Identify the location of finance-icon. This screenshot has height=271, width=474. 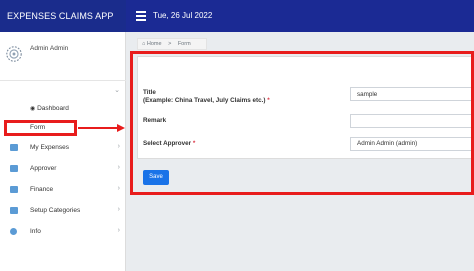
(14, 189).